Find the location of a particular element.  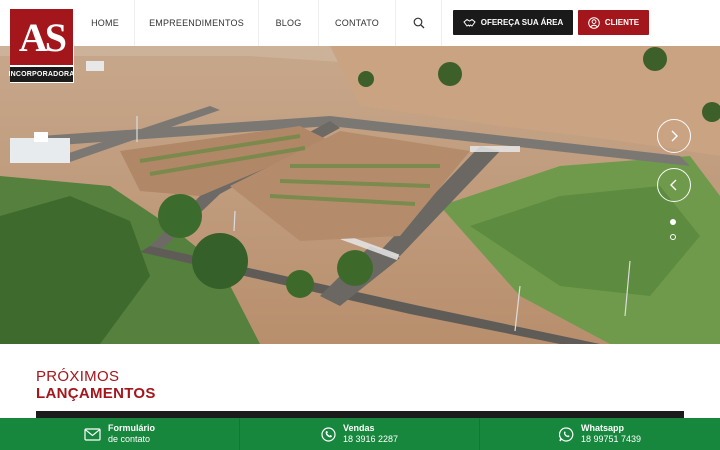

whatsapp-icon is located at coordinates (566, 434).